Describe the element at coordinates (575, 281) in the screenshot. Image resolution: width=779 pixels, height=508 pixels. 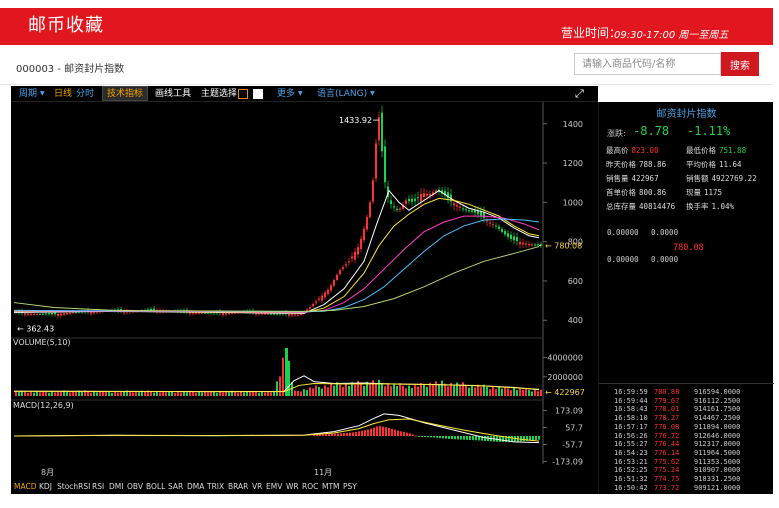
I see `price-tick-label: 600` at that location.